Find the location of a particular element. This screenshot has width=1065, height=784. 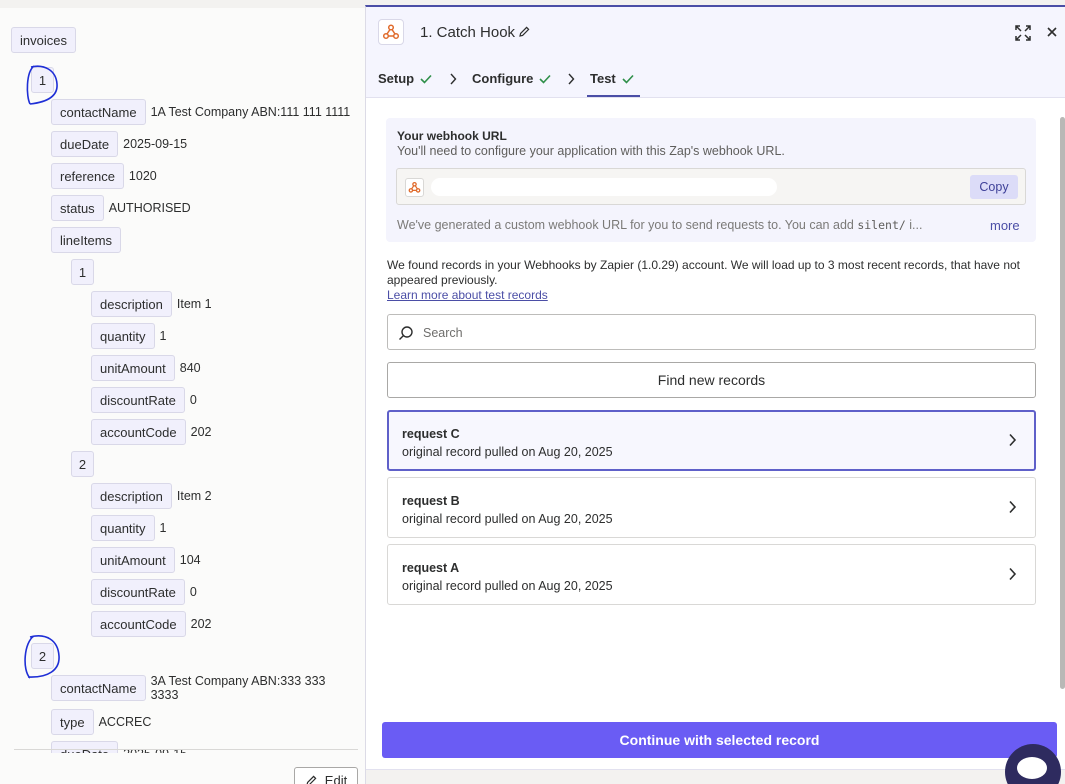

tab-configure: Configure is located at coordinates (511, 78).